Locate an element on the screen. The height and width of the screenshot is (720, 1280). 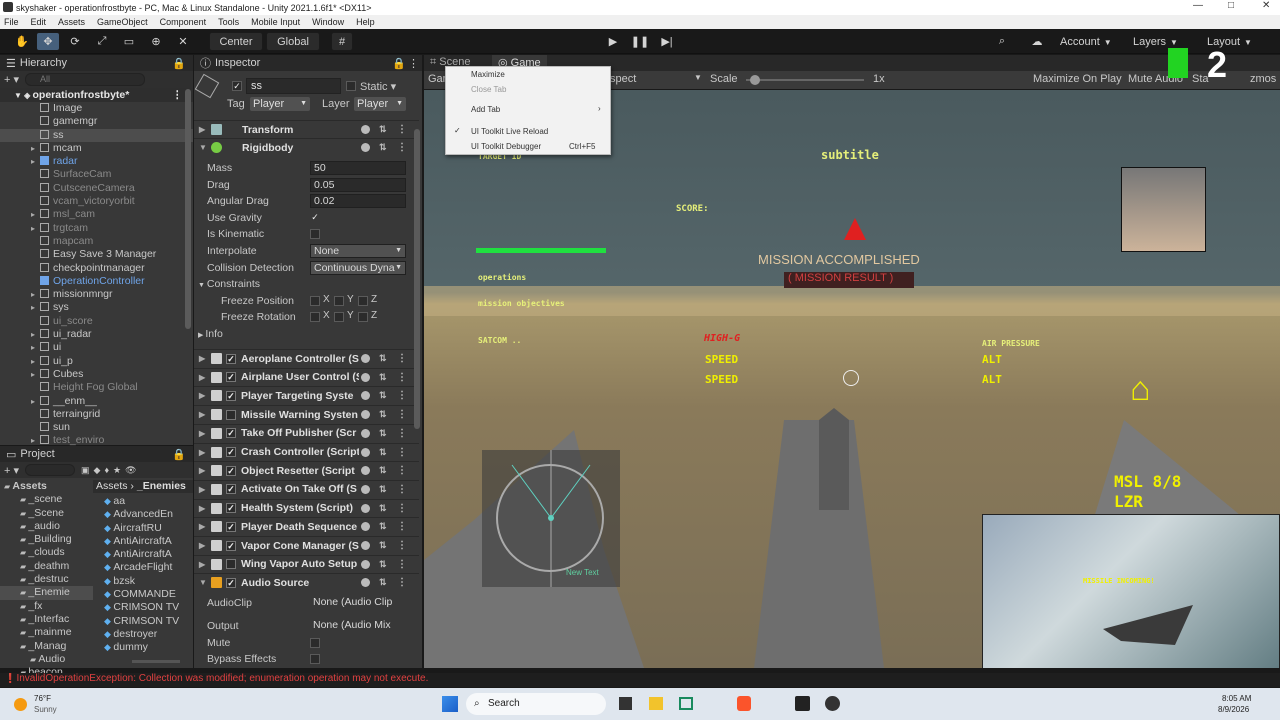
hierarchy-item: gamemgr is located at coordinates (116, 121).